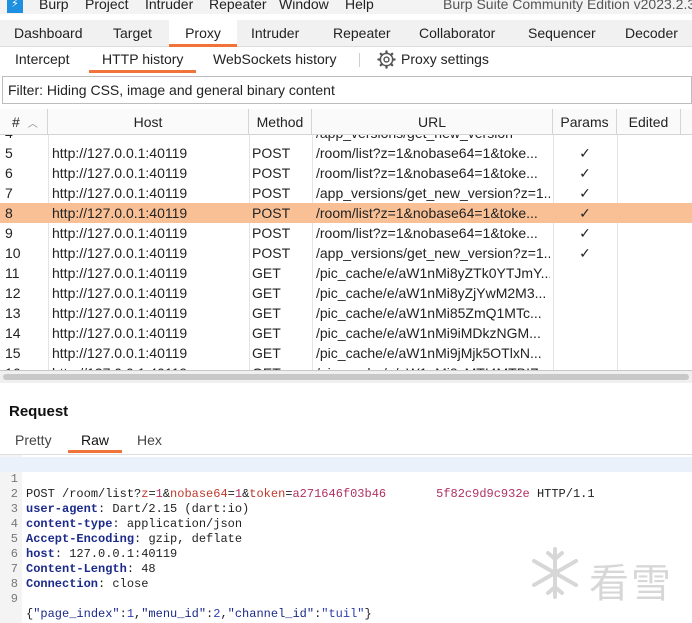 This screenshot has height=623, width=692. Describe the element at coordinates (13, 253) in the screenshot. I see `cell-num: 10` at that location.